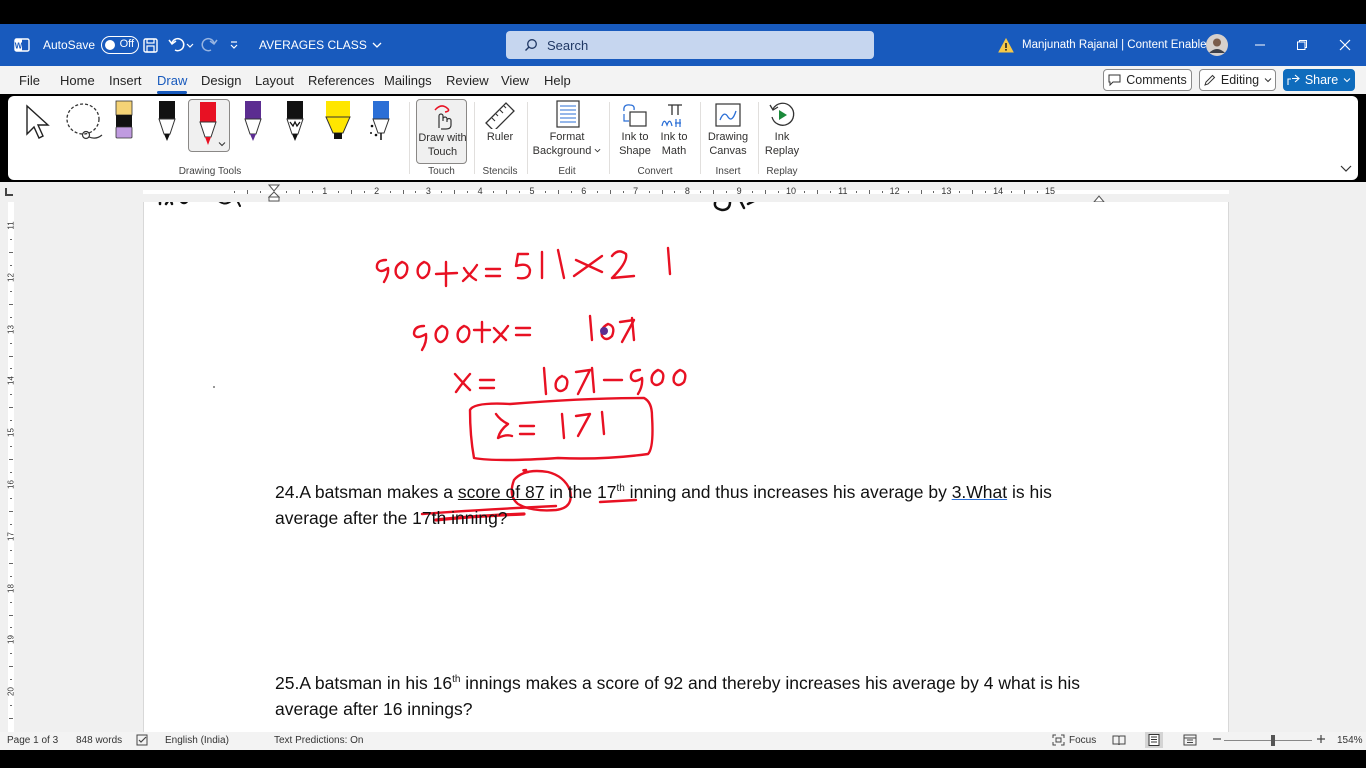 The image size is (1366, 768). I want to click on tab-view: View, so click(515, 80).